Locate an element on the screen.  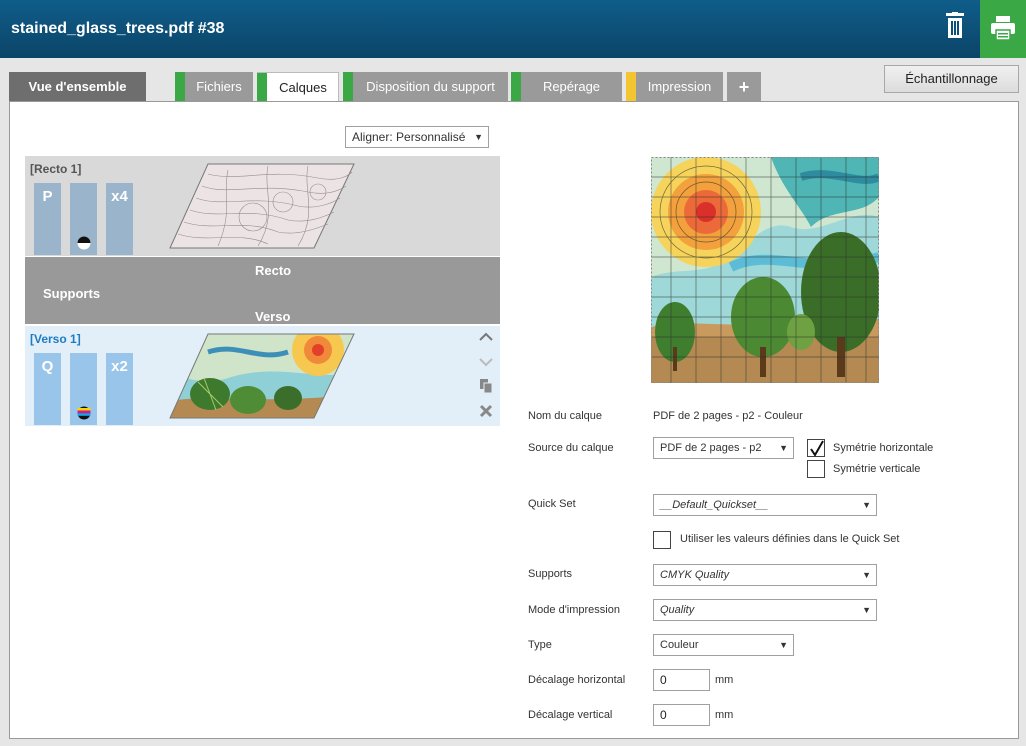
tab-media-layout: Disposition du support is located at coordinates (425, 87).